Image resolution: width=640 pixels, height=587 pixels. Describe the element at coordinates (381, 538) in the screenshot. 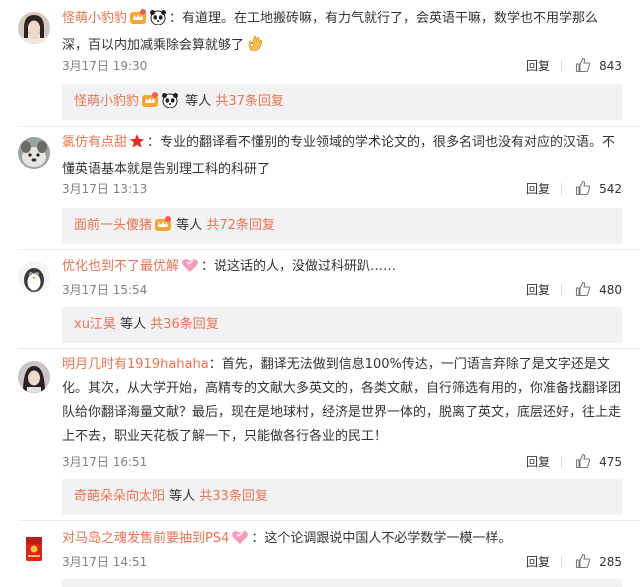

I see `comment-body: ：这个论调跟说中国人不必学数学一模一样。` at that location.